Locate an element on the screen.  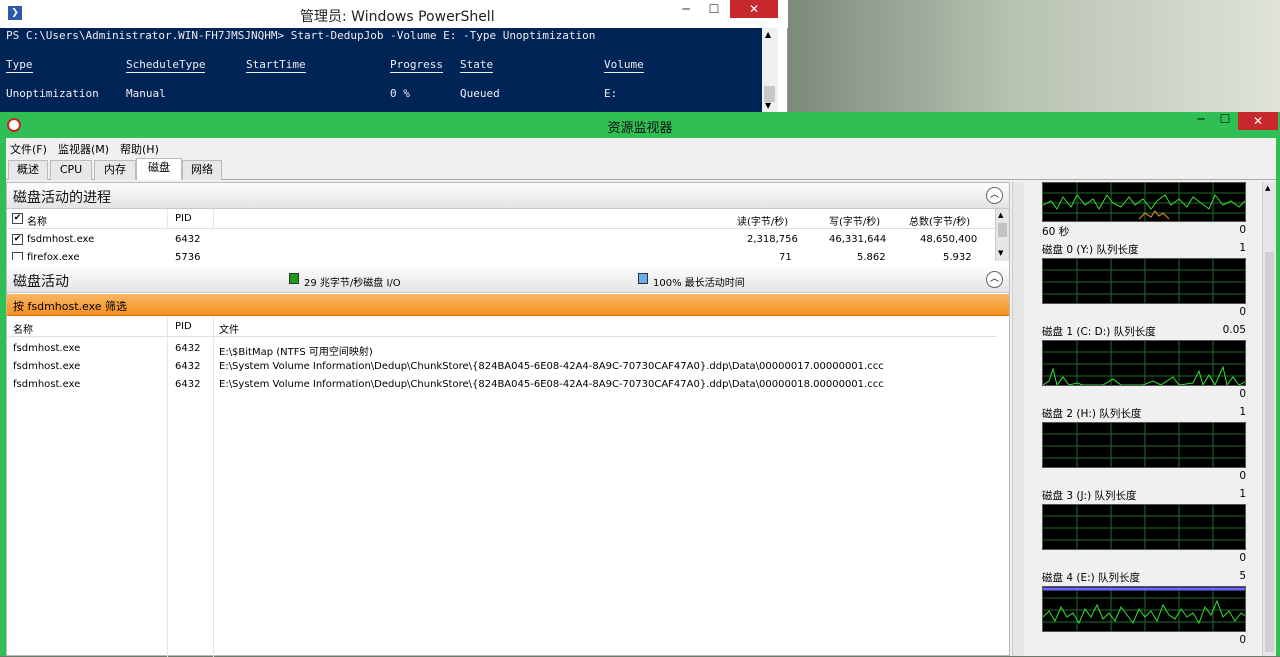
cell-pid: 5736 is located at coordinates (188, 256).